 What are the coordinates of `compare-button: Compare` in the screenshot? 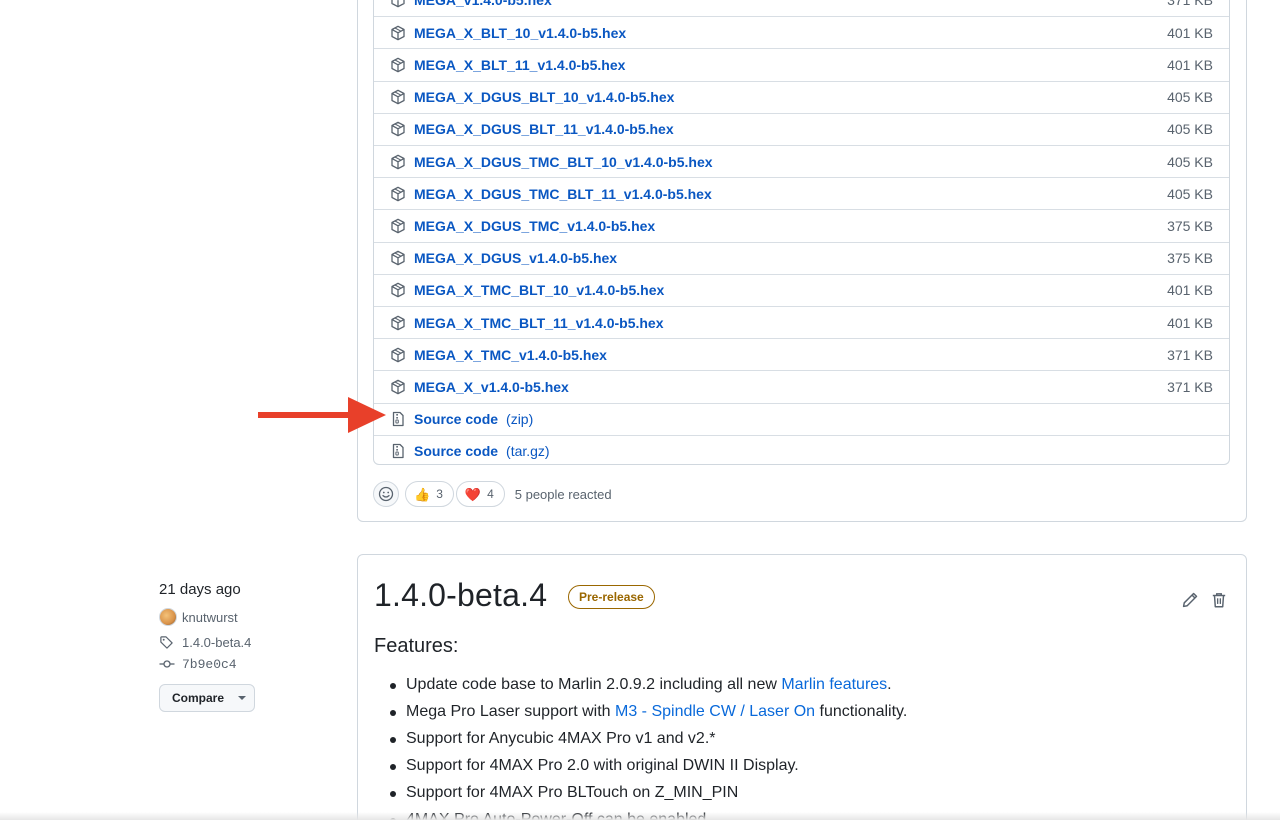 It's located at (207, 698).